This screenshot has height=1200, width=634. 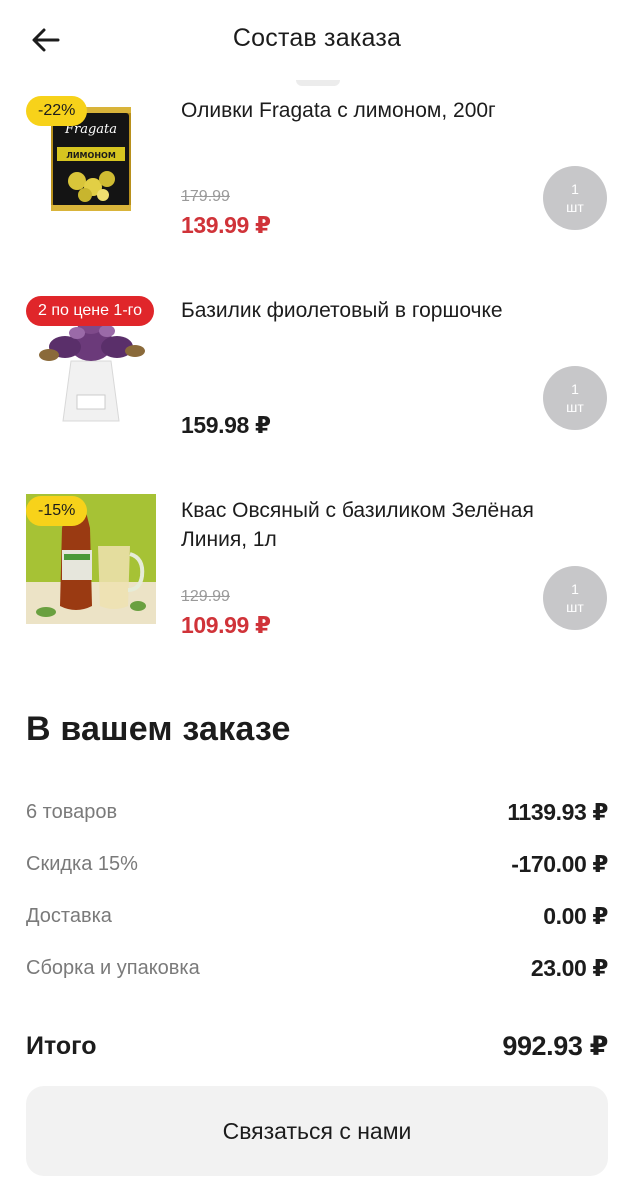 I want to click on summary-row: Доставка 0.00 ₽, so click(x=317, y=916).